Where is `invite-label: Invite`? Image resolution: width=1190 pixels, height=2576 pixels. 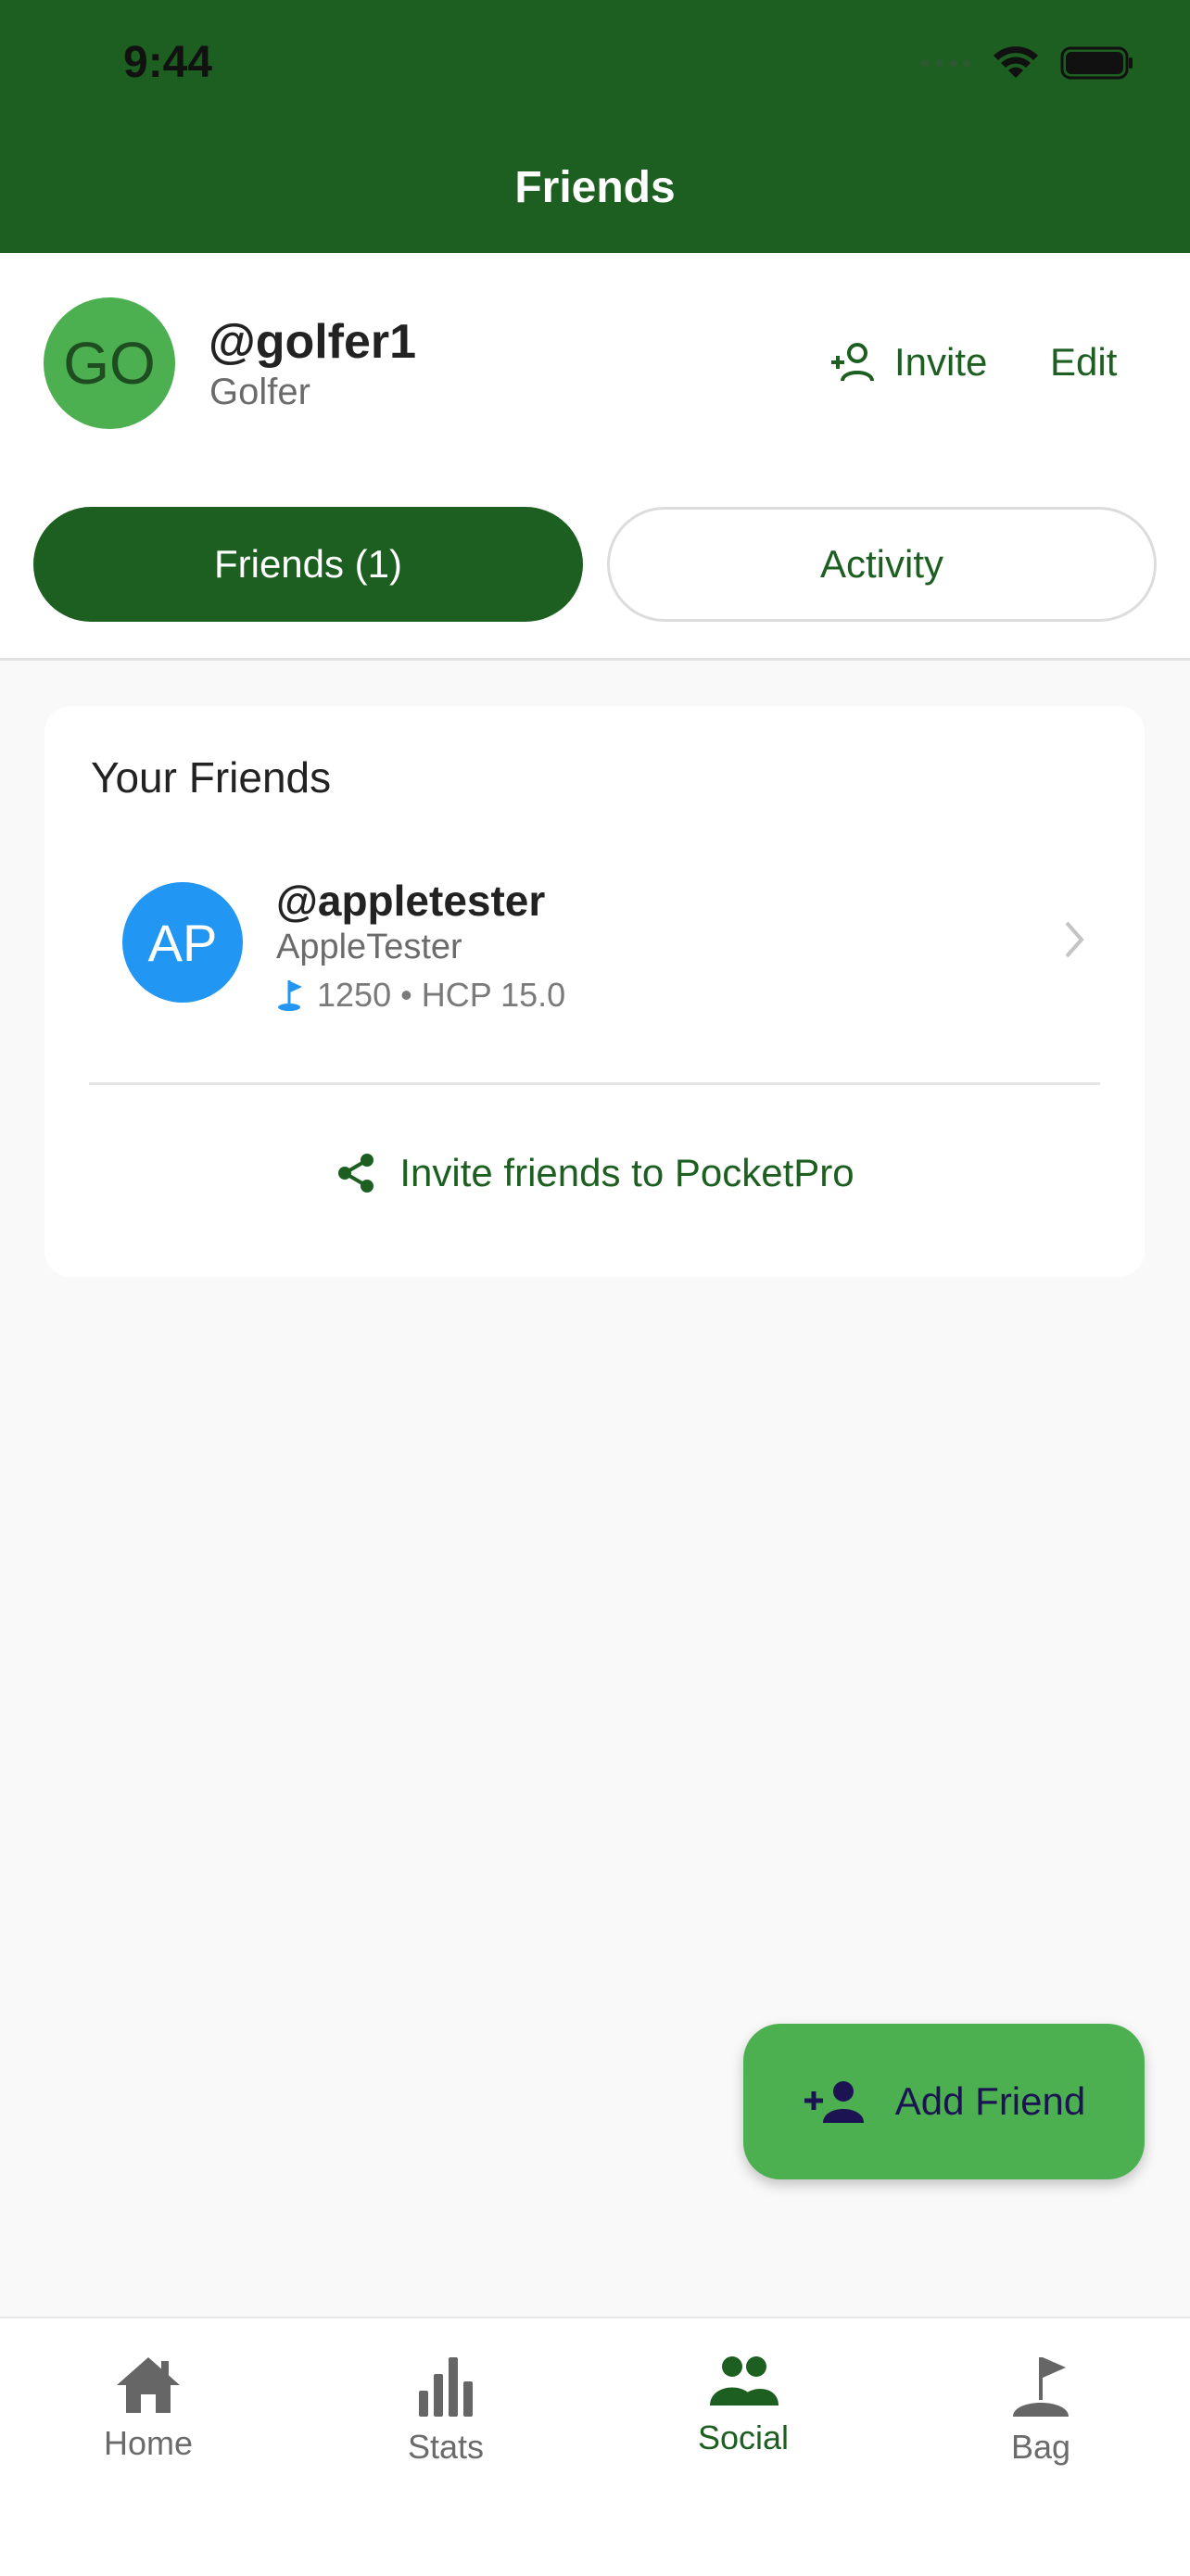 invite-label: Invite is located at coordinates (941, 362).